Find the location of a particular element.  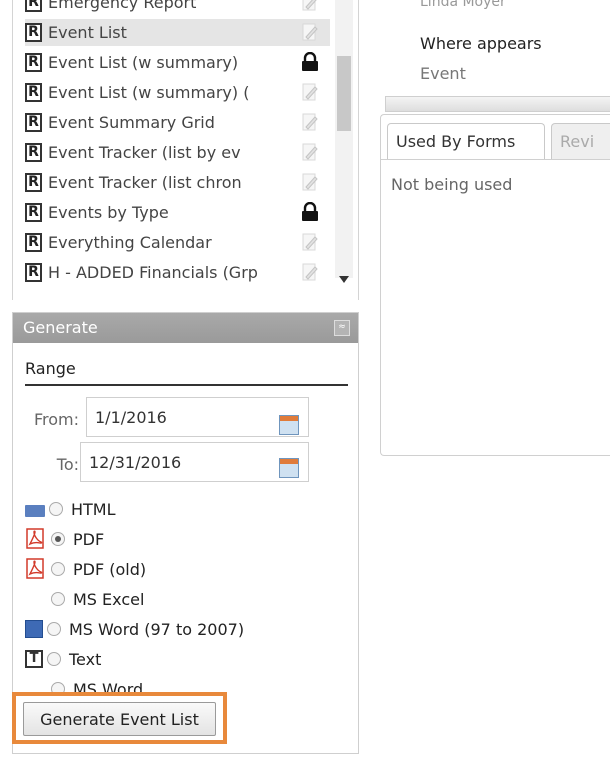

report-list-item-label: Events by Type is located at coordinates (108, 212).